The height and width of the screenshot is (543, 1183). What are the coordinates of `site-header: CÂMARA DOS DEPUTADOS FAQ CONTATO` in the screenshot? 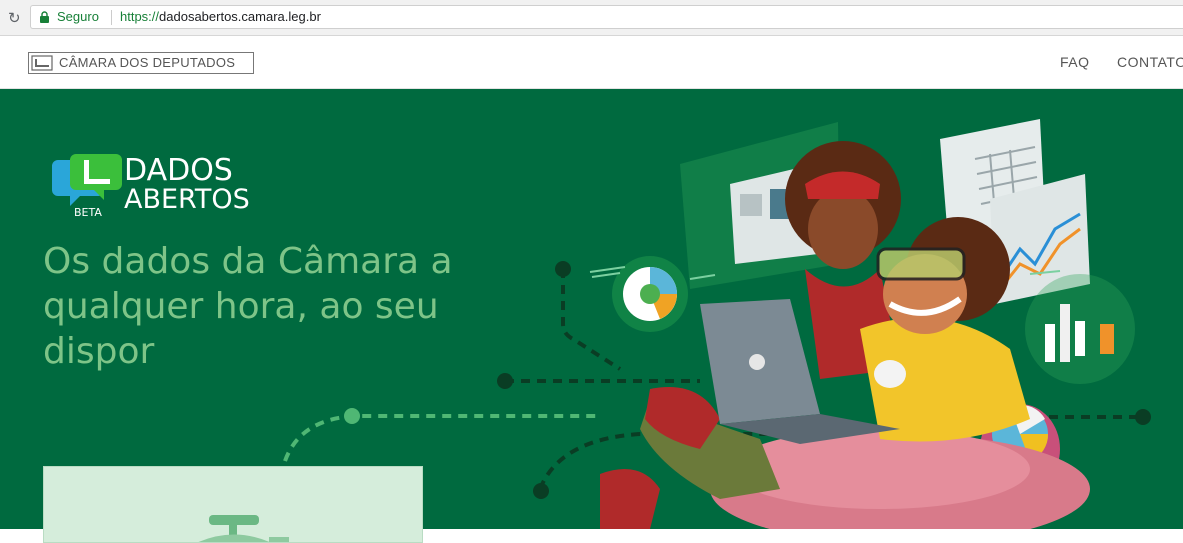 It's located at (591, 62).